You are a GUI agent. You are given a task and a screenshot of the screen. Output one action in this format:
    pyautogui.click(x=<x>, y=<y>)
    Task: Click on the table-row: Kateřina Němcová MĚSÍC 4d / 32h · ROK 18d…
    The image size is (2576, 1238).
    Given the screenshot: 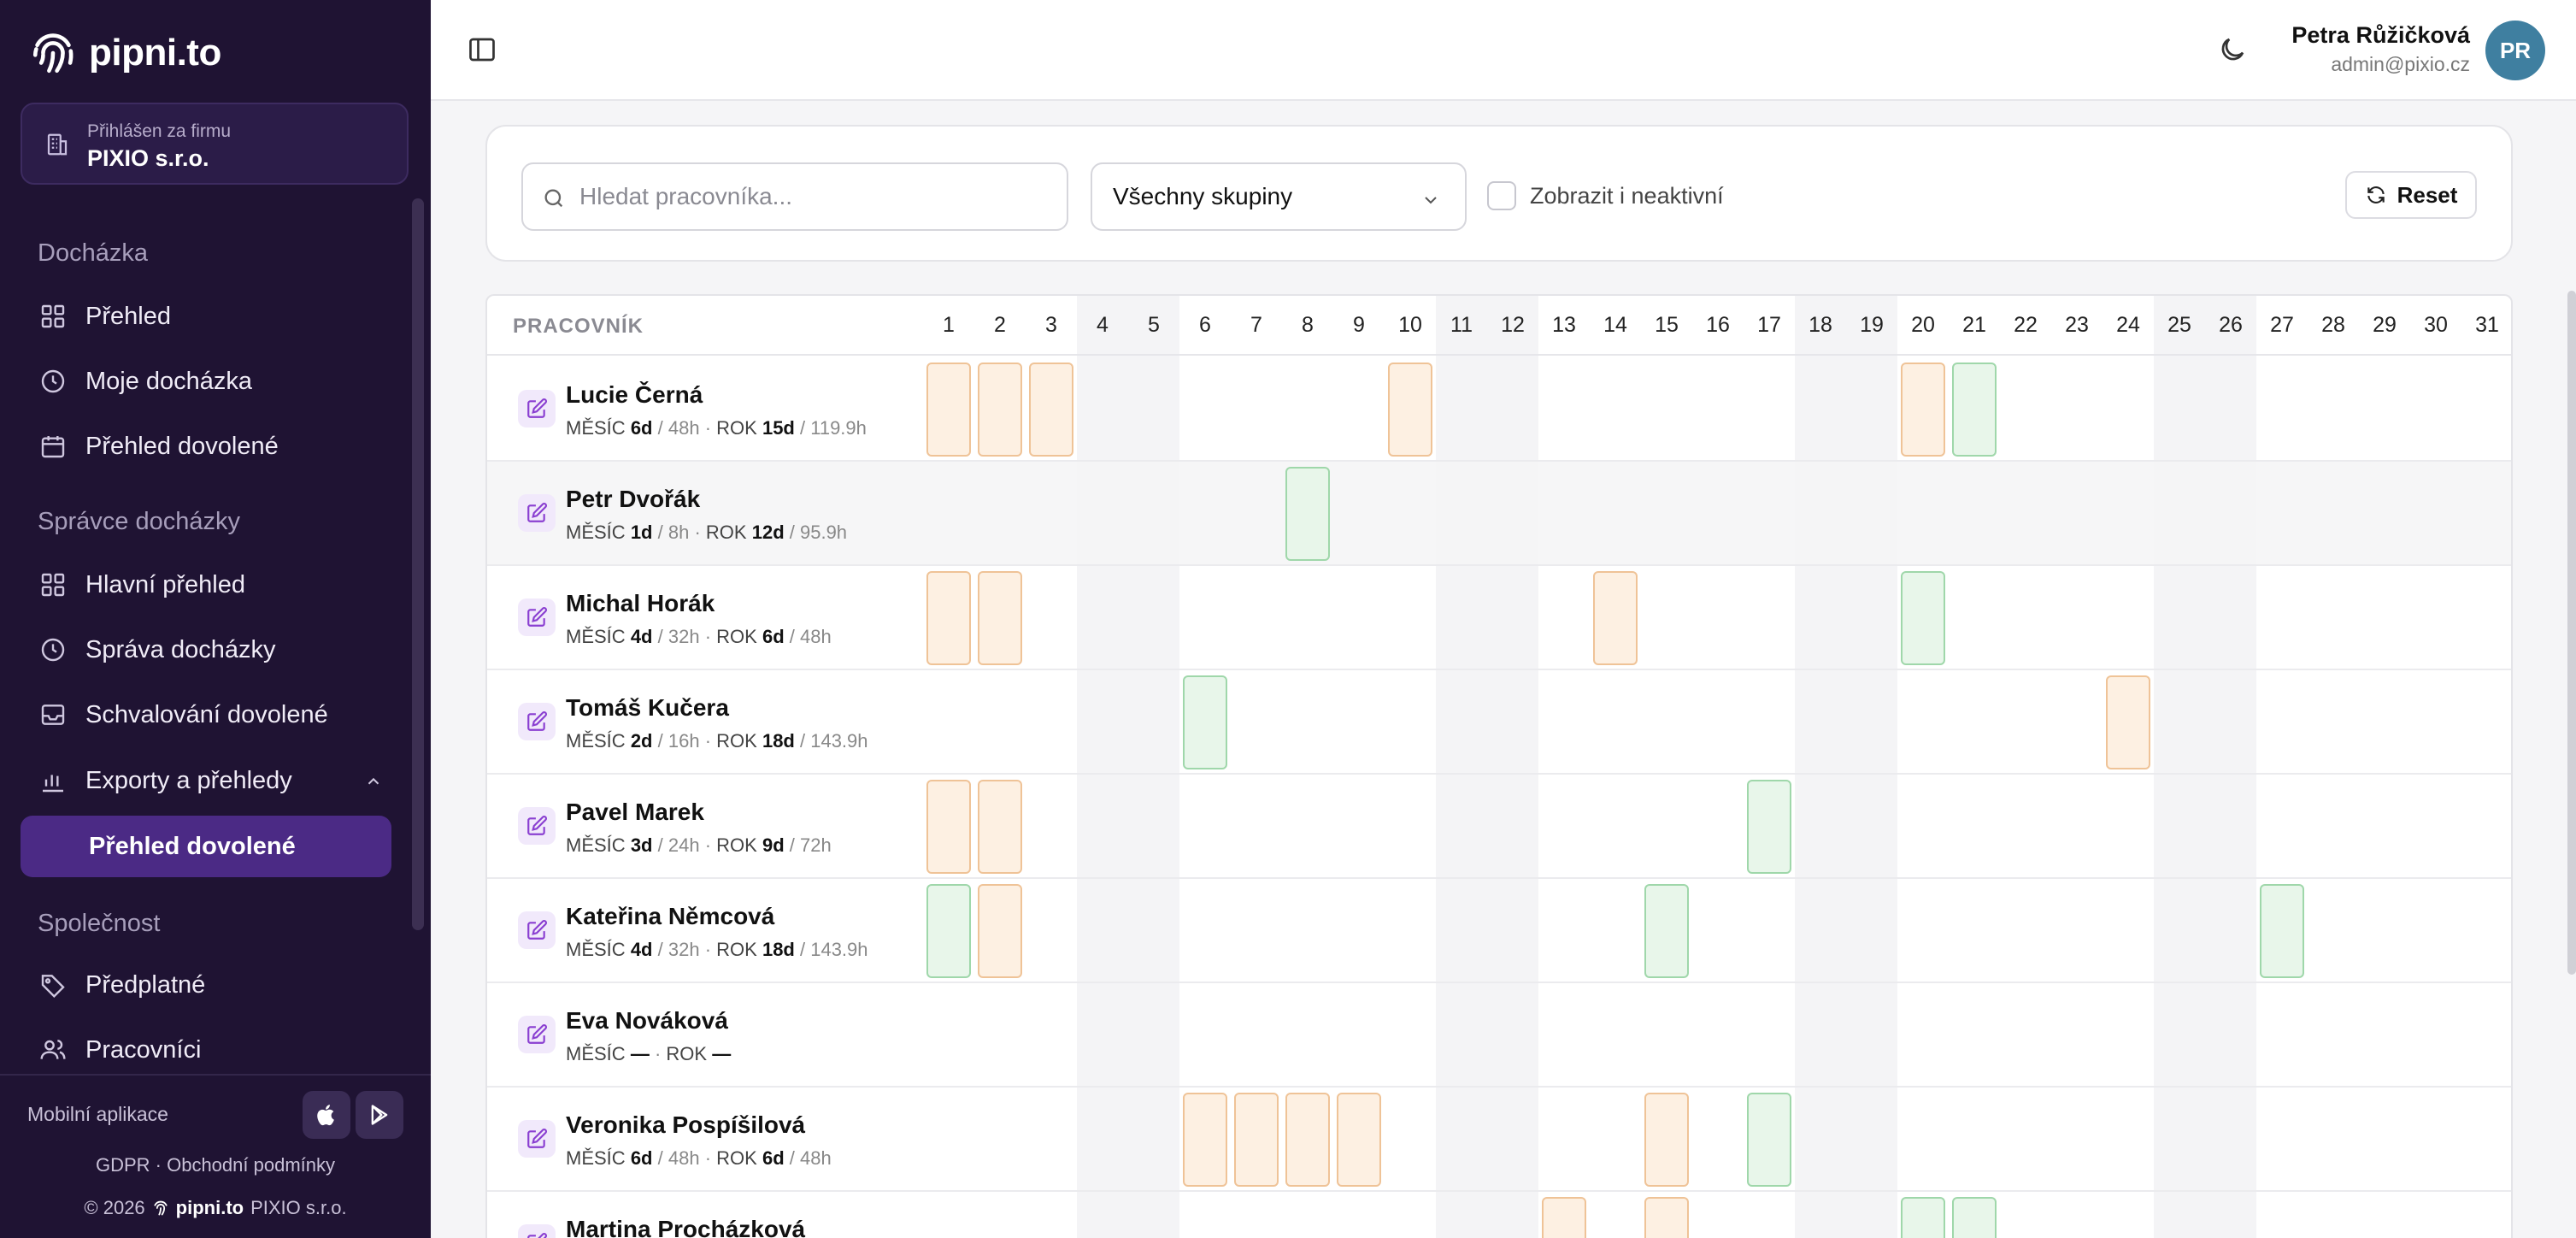 What is the action you would take?
    pyautogui.click(x=1499, y=931)
    